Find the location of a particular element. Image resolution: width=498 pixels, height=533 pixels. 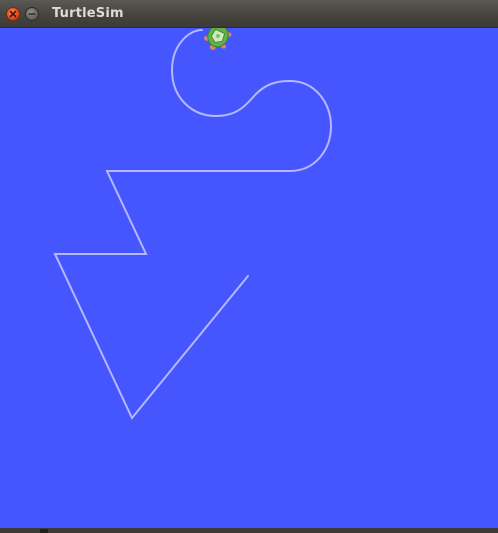

close-button is located at coordinates (13, 14).